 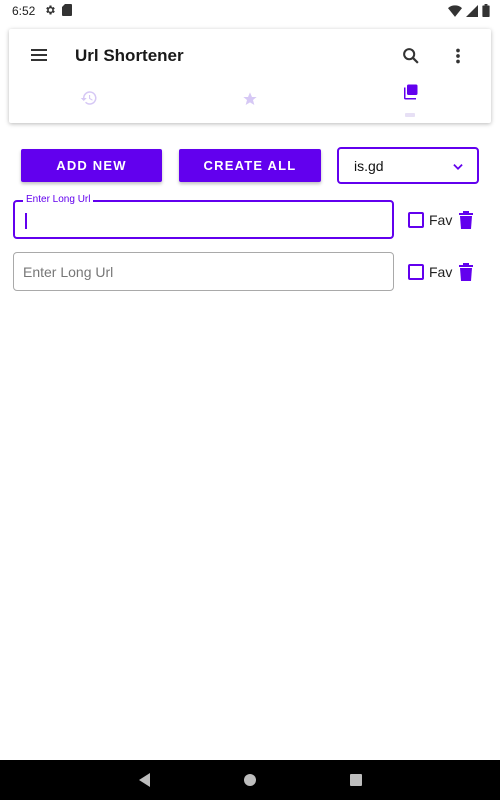 What do you see at coordinates (250, 11) in the screenshot?
I see `status-bar: 6:52` at bounding box center [250, 11].